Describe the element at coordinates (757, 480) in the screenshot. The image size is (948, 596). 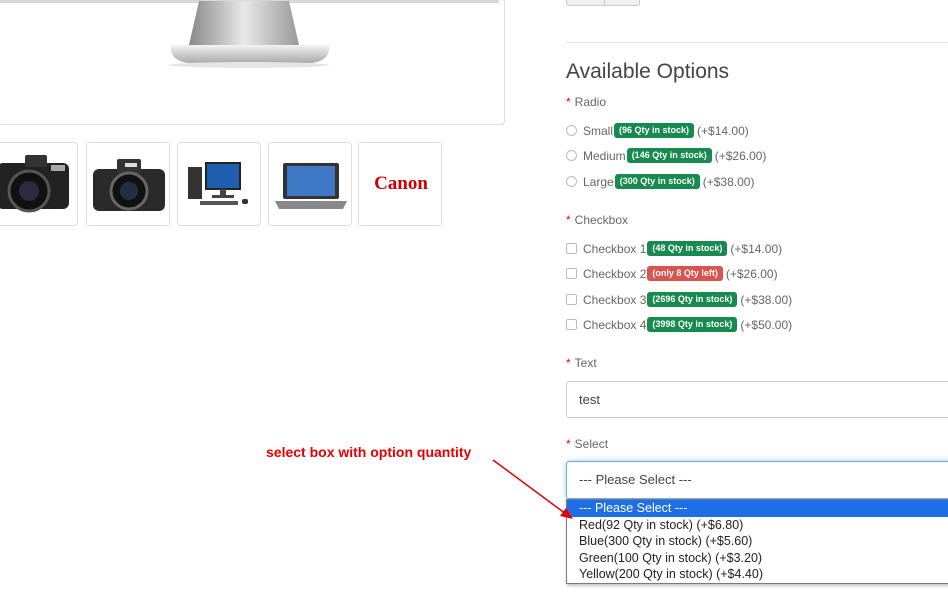
I see `option-select-box: --- Please Select ---` at that location.